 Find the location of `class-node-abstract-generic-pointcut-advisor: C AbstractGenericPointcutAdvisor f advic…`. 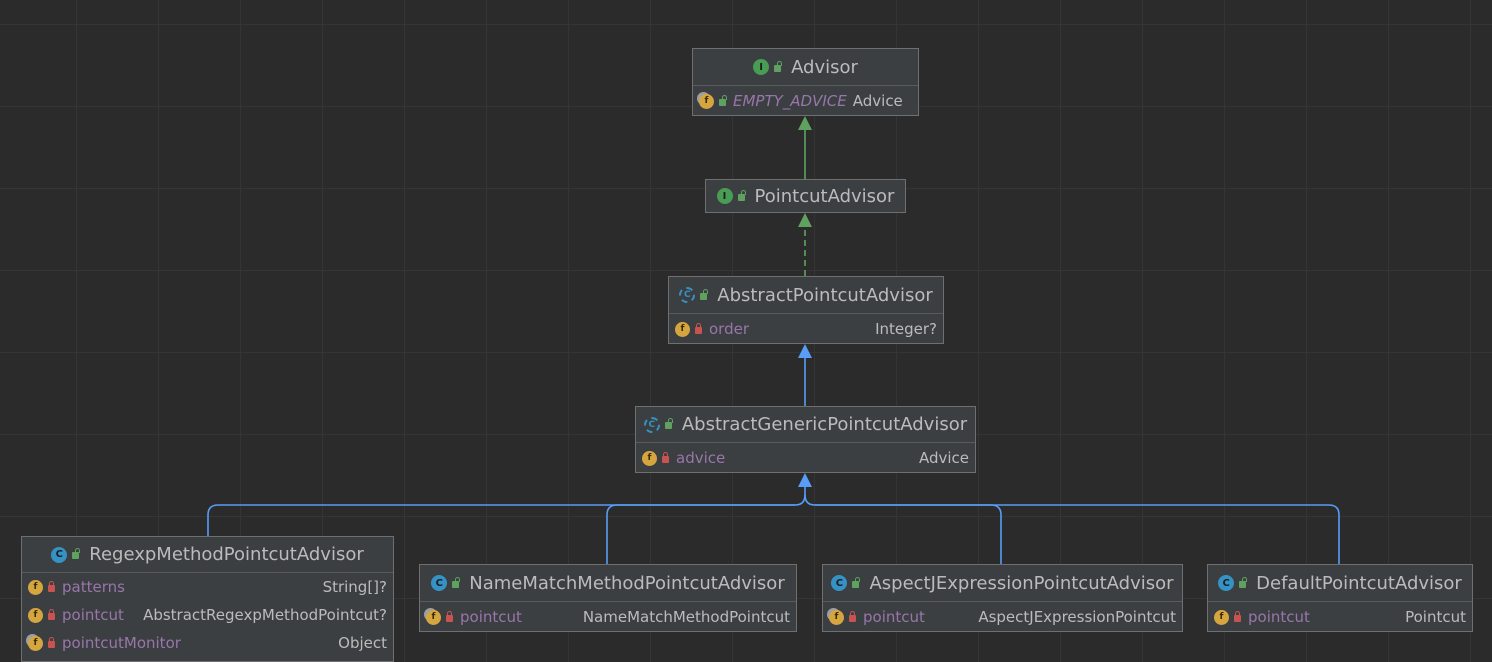

class-node-abstract-generic-pointcut-advisor: C AbstractGenericPointcutAdvisor f advic… is located at coordinates (805, 439).